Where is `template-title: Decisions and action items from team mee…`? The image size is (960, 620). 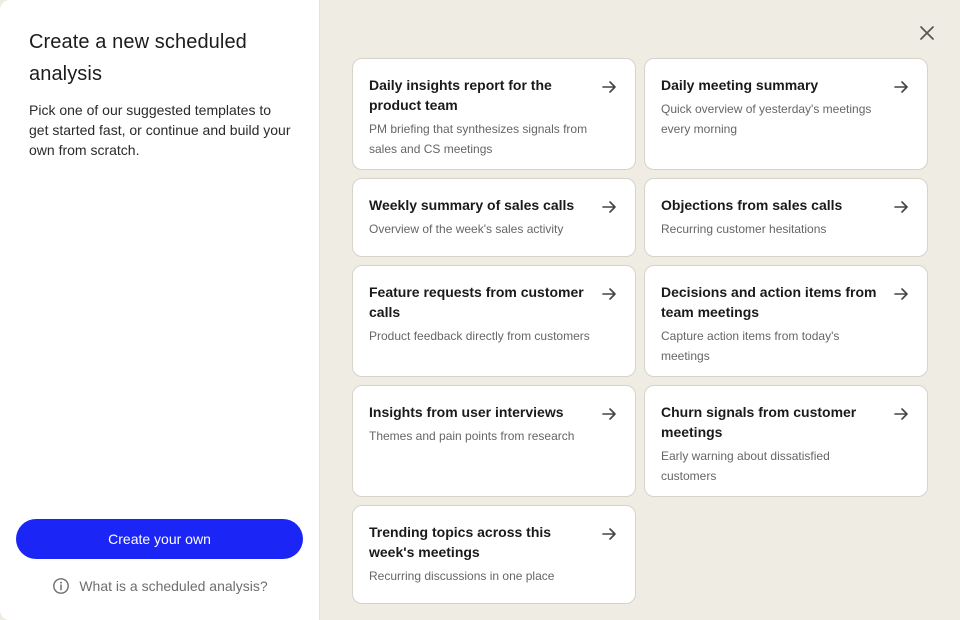 template-title: Decisions and action items from team mee… is located at coordinates (769, 302).